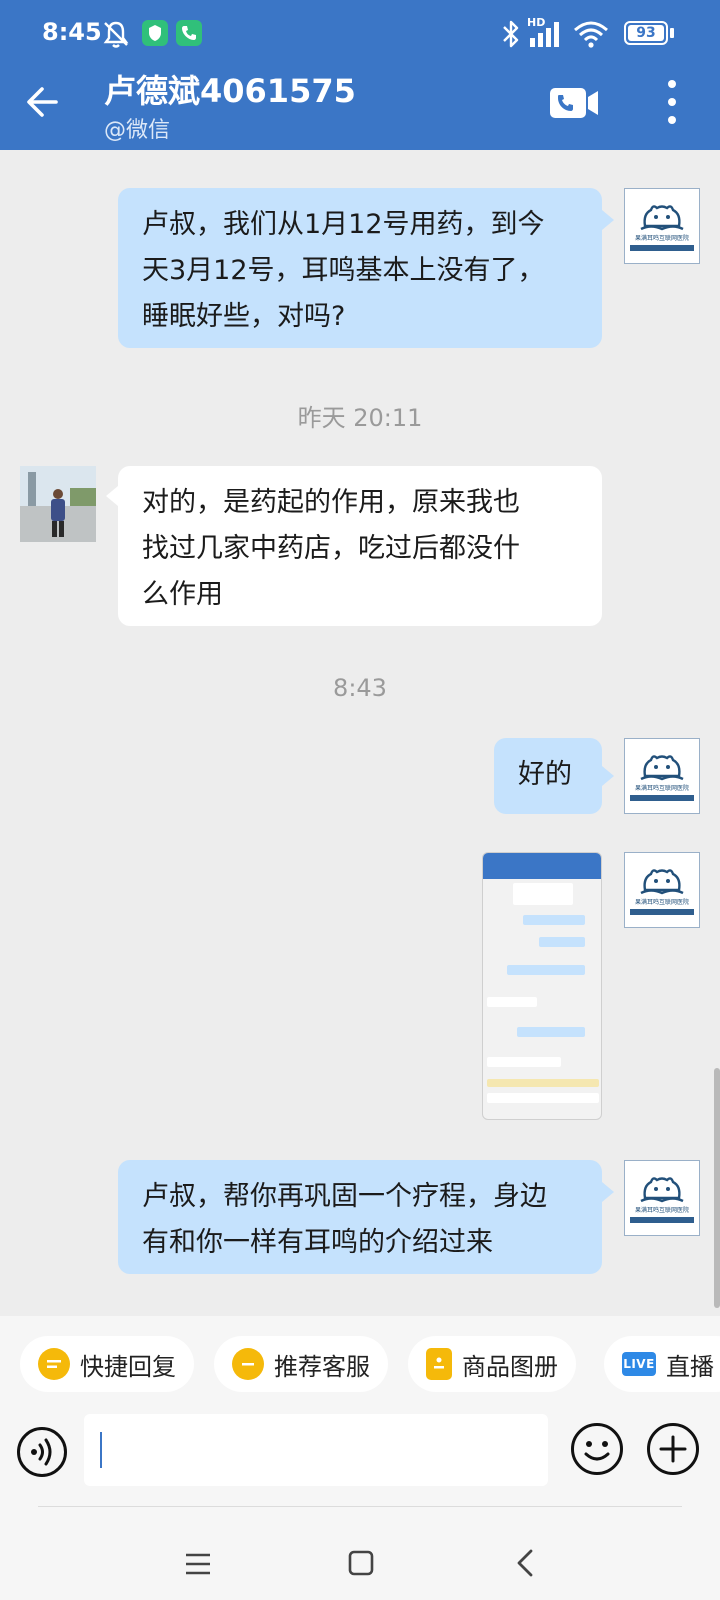 The image size is (720, 1600). Describe the element at coordinates (331, 548) in the screenshot. I see `message-line: 找过几家中药店，吃过后都没什` at that location.